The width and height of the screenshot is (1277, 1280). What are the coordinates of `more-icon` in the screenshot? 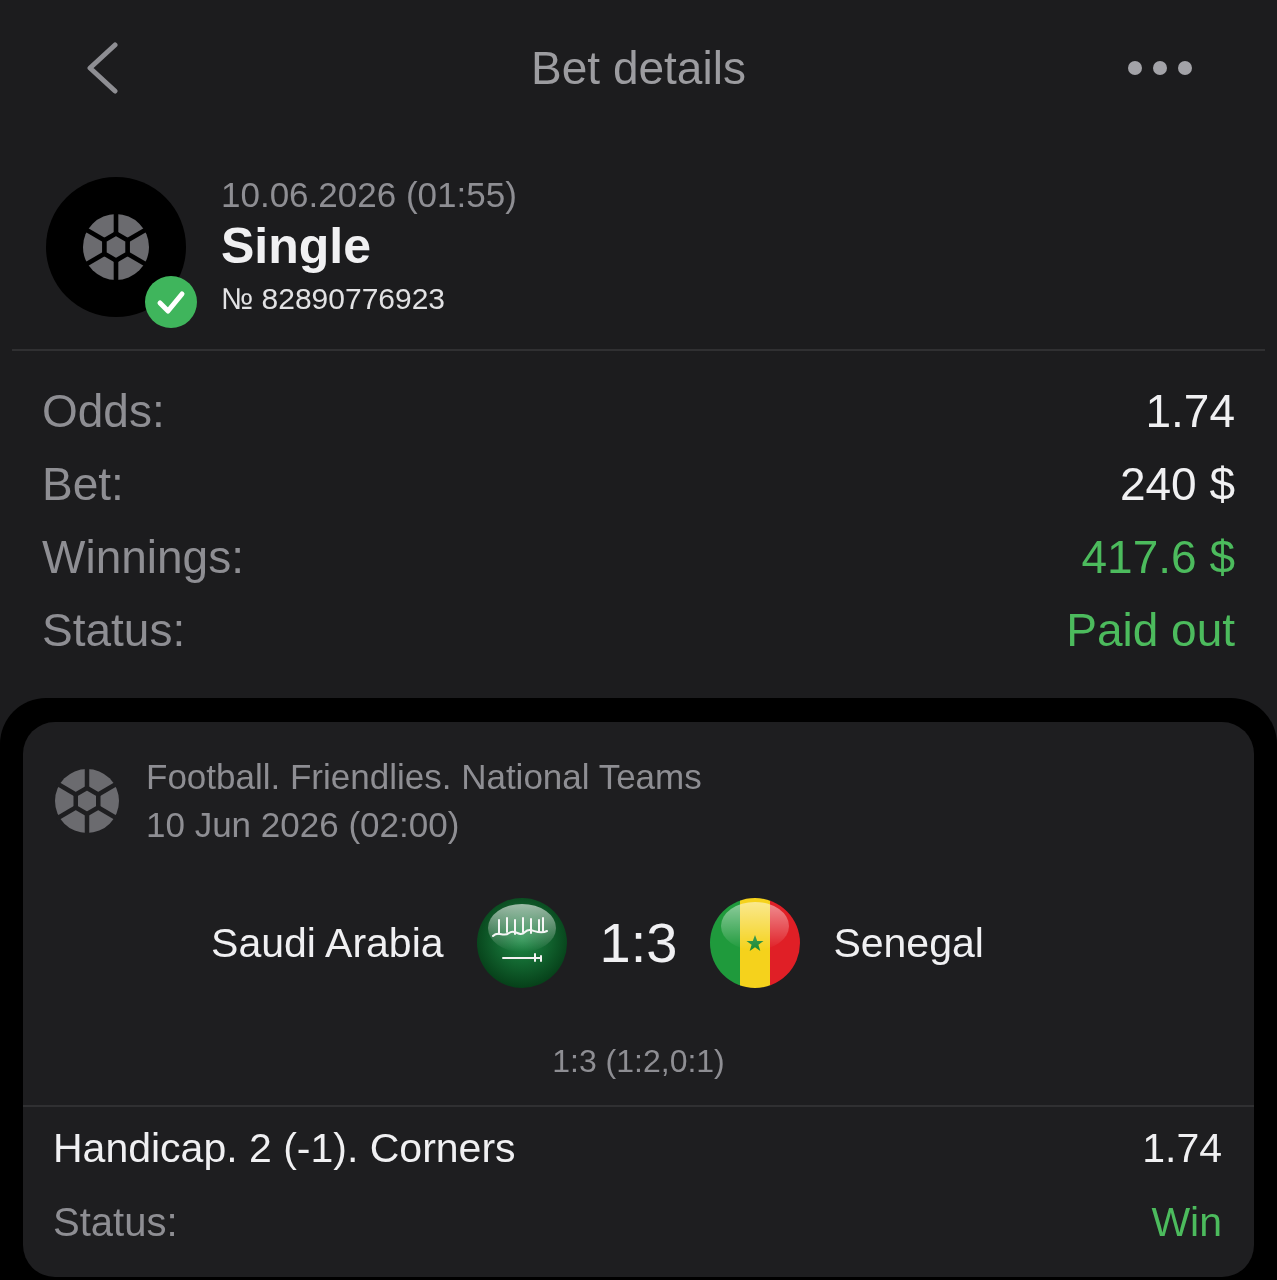 It's located at (1160, 68).